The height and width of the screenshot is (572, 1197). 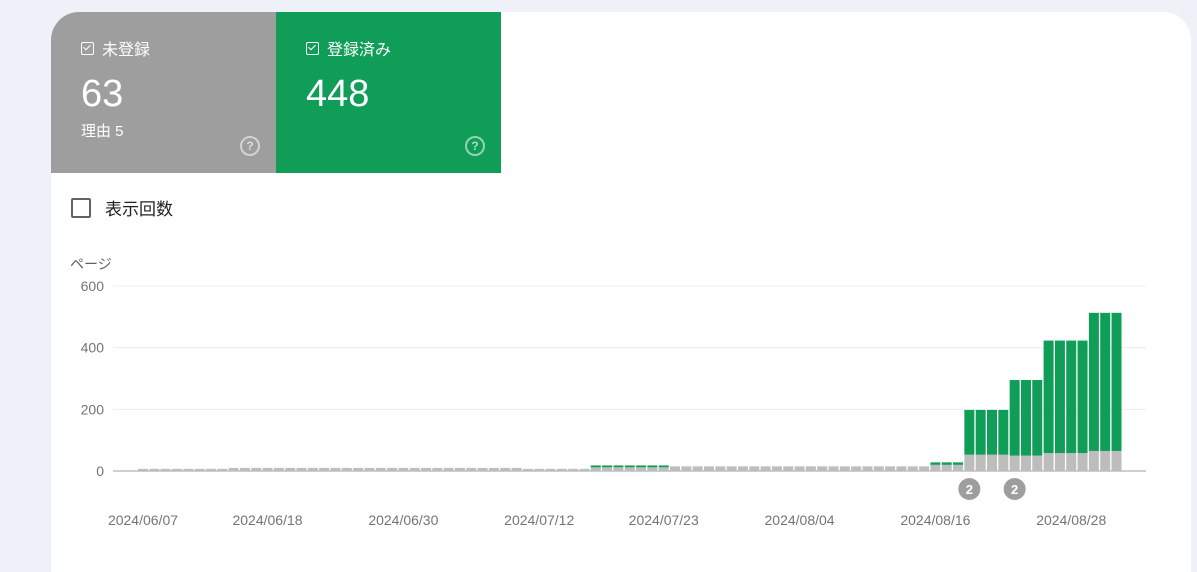 What do you see at coordinates (664, 520) in the screenshot?
I see `x-tick-label: 2024/07/23` at bounding box center [664, 520].